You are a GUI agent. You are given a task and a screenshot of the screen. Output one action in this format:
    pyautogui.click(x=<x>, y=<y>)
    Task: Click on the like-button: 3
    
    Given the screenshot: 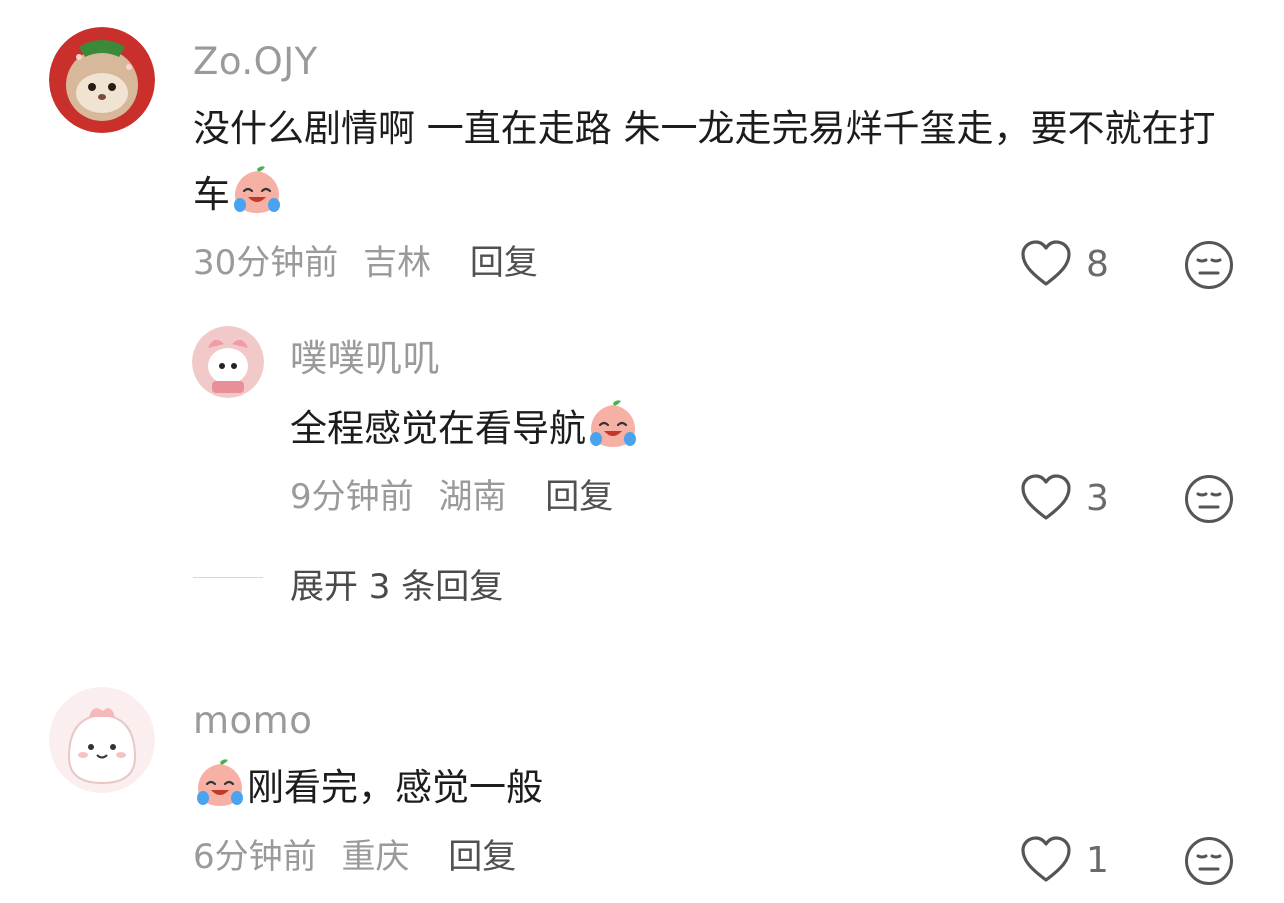 What is the action you would take?
    pyautogui.click(x=1064, y=498)
    